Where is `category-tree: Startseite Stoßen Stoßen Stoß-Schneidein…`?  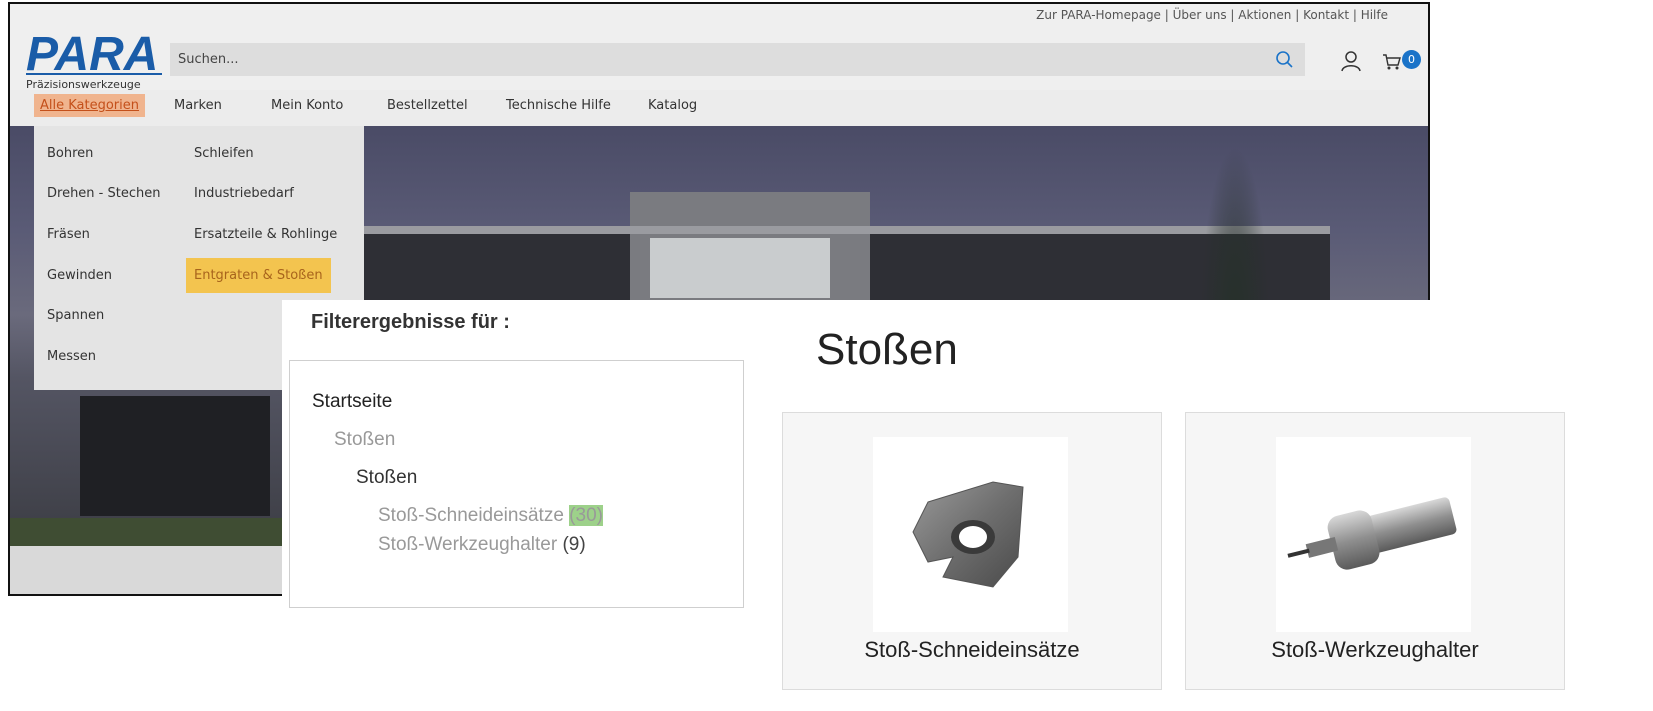
category-tree: Startseite Stoßen Stoßen Stoß-Schneidein… is located at coordinates (516, 484).